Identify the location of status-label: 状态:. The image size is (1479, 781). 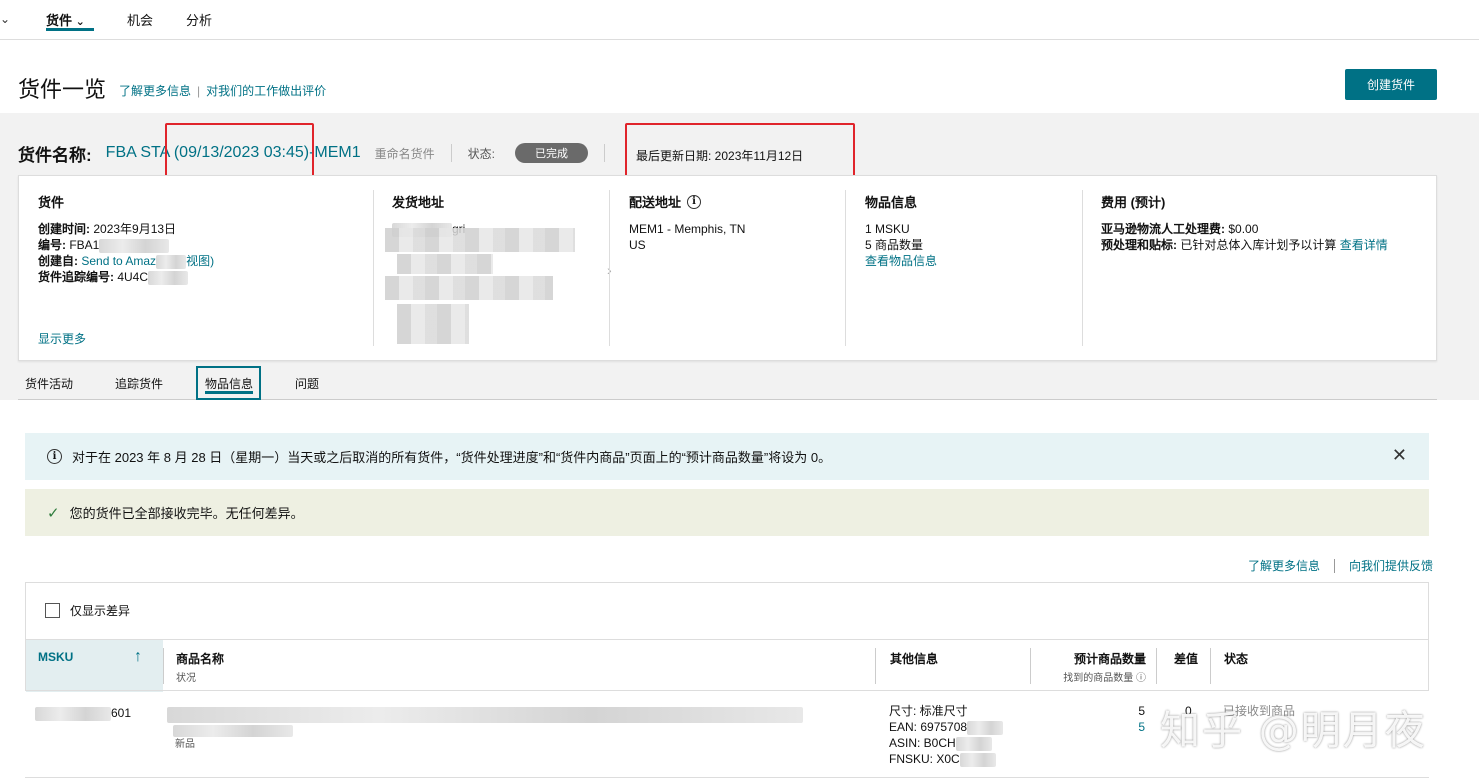
(481, 153).